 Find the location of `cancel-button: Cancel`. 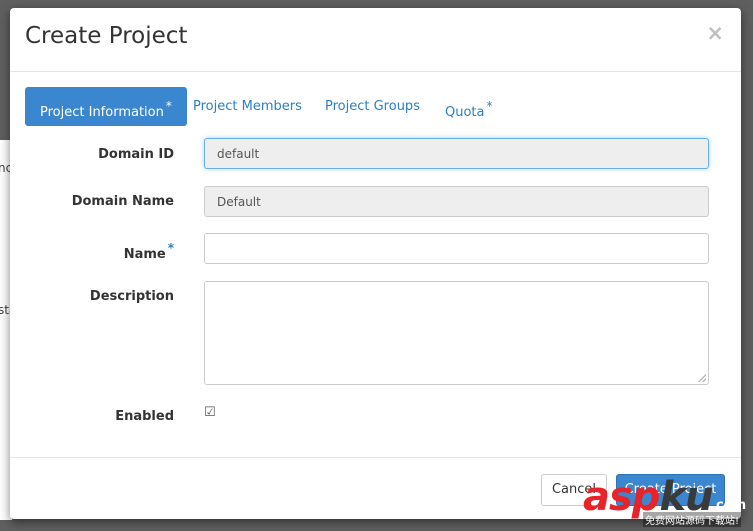

cancel-button: Cancel is located at coordinates (574, 490).